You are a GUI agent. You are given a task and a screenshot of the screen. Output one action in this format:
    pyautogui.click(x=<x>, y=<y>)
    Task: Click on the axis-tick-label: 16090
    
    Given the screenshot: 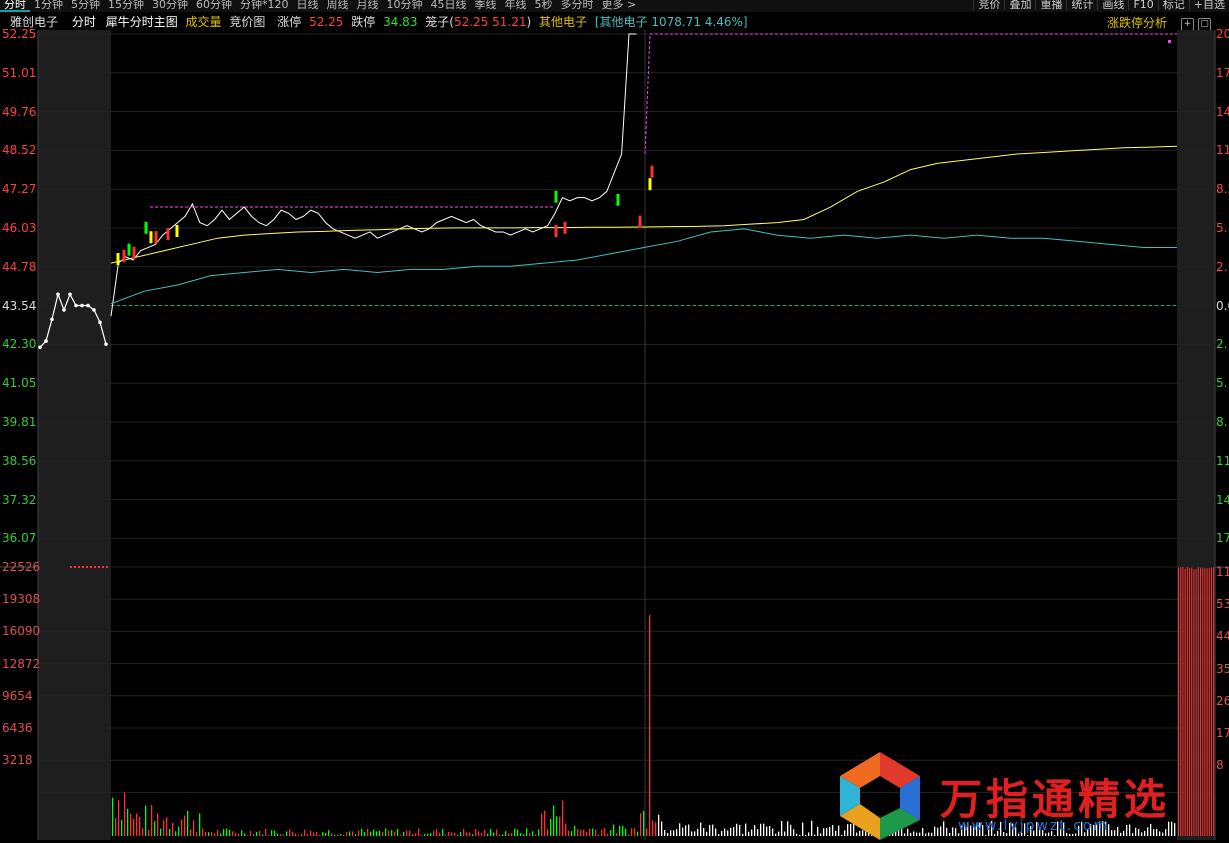 What is the action you would take?
    pyautogui.click(x=21, y=631)
    